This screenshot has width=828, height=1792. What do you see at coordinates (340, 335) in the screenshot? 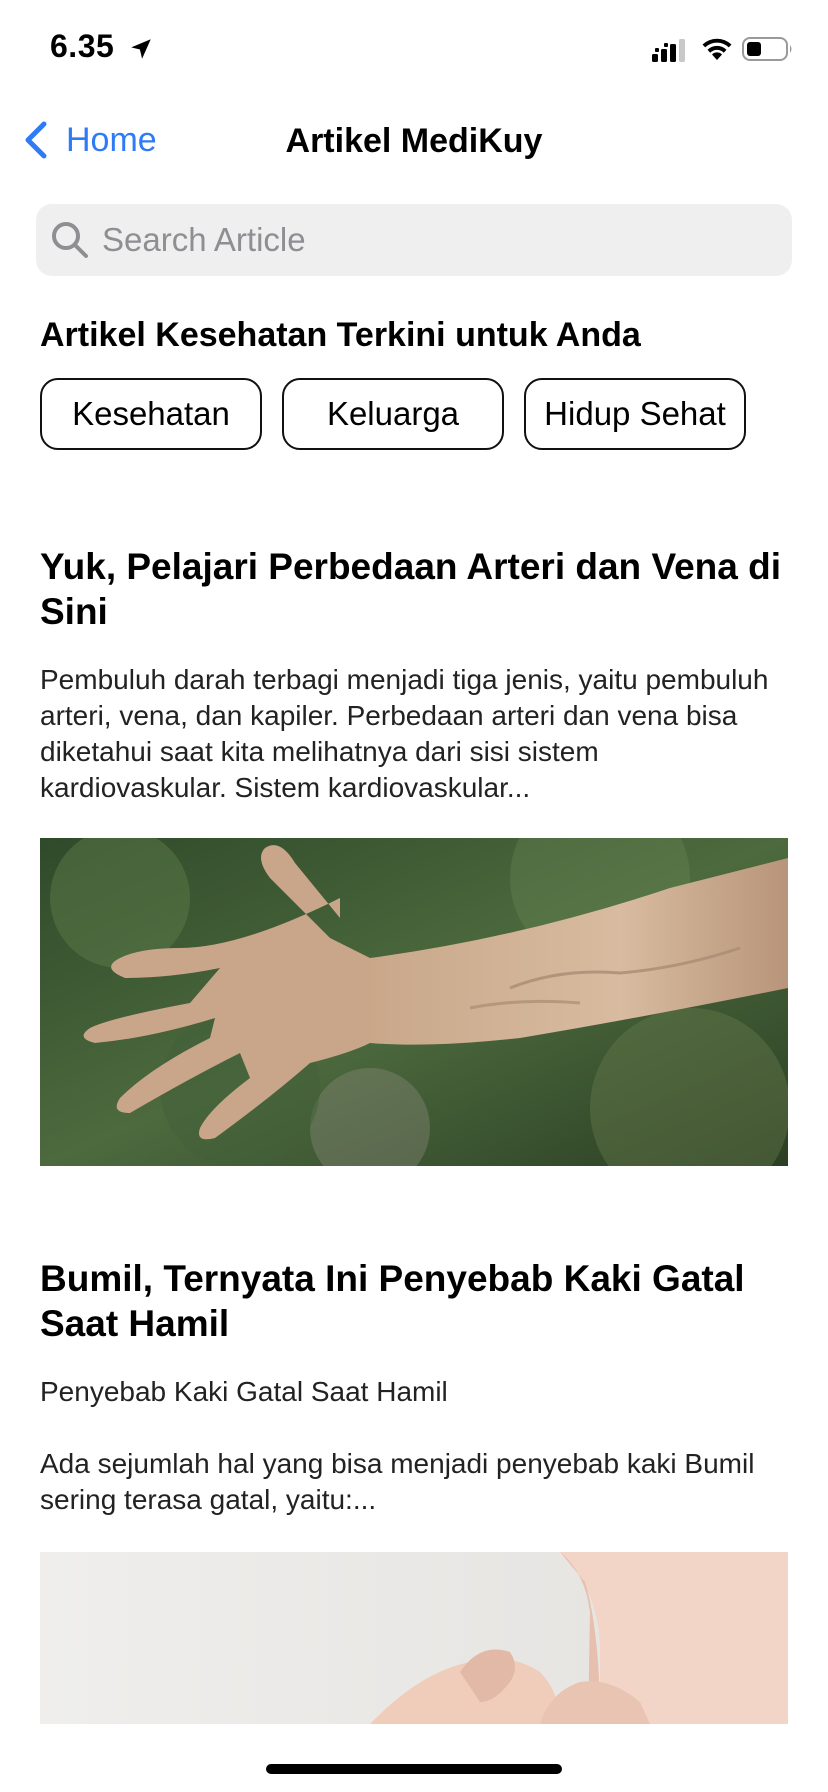
I see `section-heading: Artikel Kesehatan Terkini untuk Anda` at bounding box center [340, 335].